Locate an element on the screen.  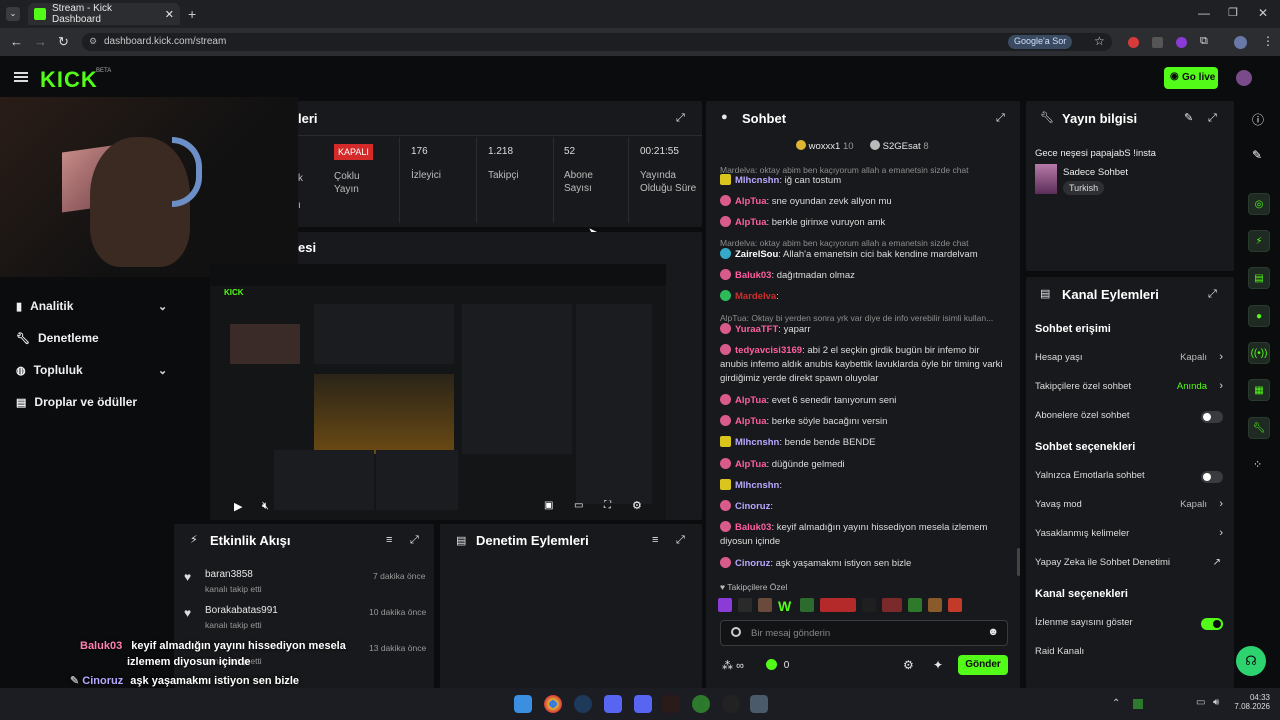
windows-start-icon is located at coordinates (523, 704).